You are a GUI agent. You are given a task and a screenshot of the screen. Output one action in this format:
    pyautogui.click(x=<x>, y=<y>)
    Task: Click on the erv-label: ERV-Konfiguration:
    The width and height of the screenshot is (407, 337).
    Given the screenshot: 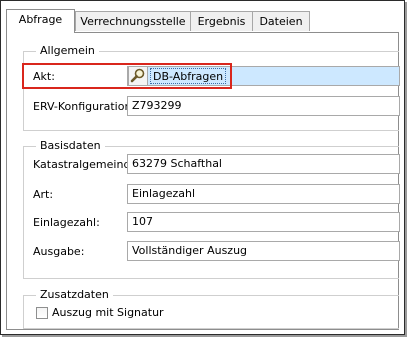 What is the action you would take?
    pyautogui.click(x=84, y=106)
    